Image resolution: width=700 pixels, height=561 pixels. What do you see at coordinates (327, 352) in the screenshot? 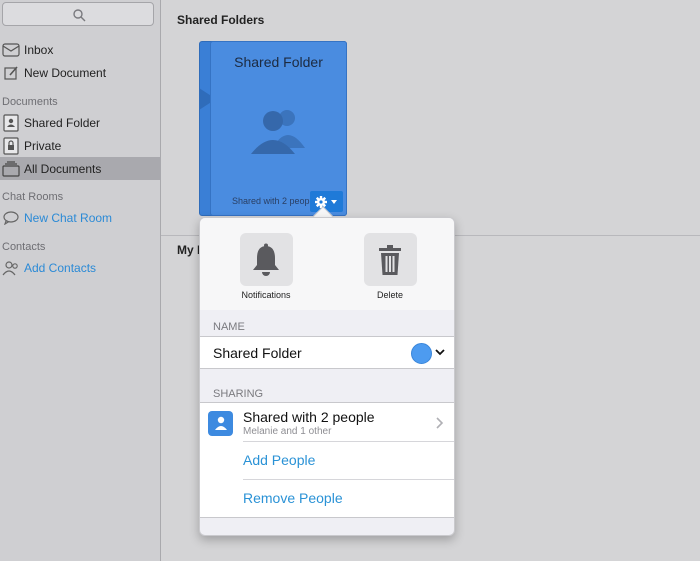
I see `folder-name-row: Shared Folder` at bounding box center [327, 352].